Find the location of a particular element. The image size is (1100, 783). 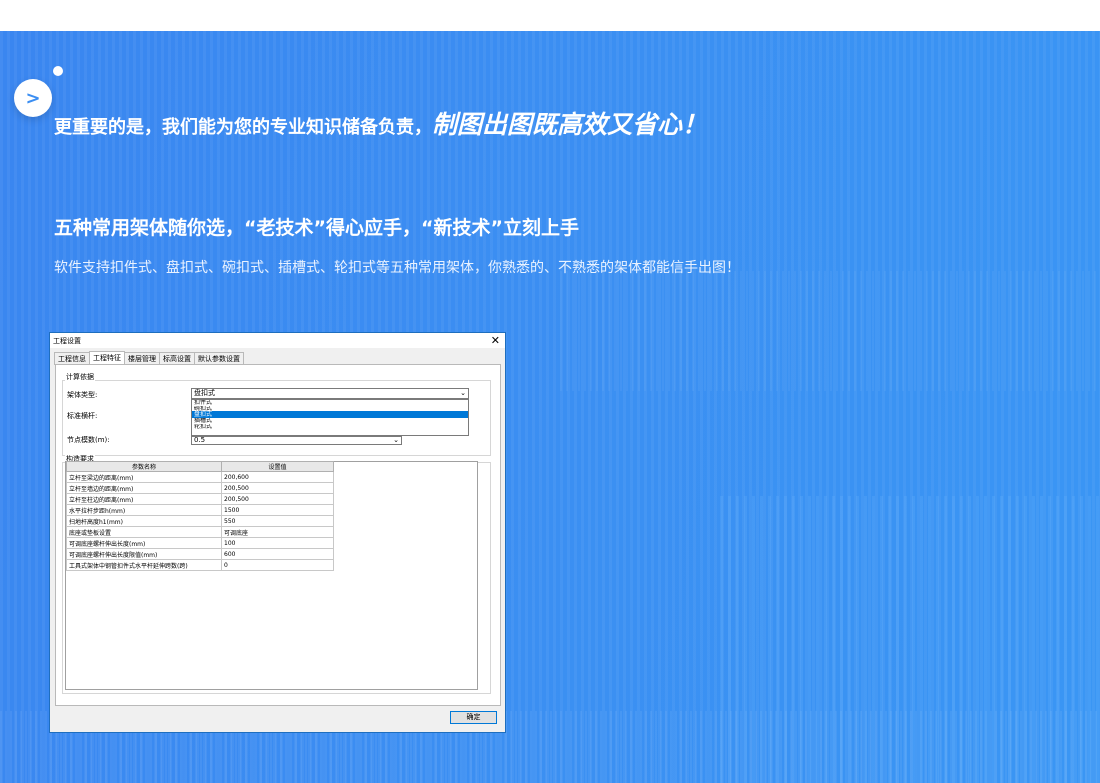

headline: 更重要的是，我们能为您的专业知识储备负责，制图出图既高效又省心！ is located at coordinates (380, 123).